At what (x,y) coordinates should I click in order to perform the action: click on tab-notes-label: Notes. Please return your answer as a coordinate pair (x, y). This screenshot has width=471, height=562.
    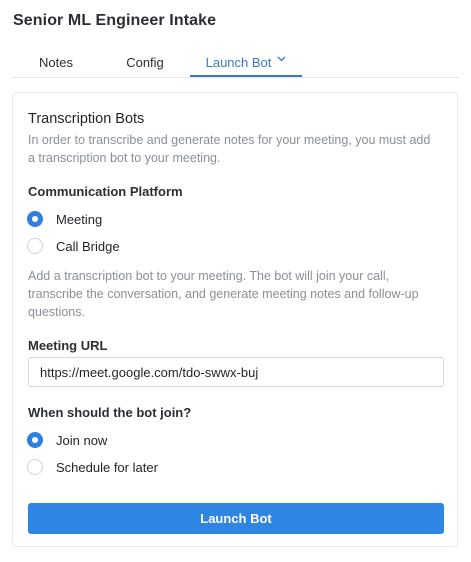
    Looking at the image, I should click on (56, 62).